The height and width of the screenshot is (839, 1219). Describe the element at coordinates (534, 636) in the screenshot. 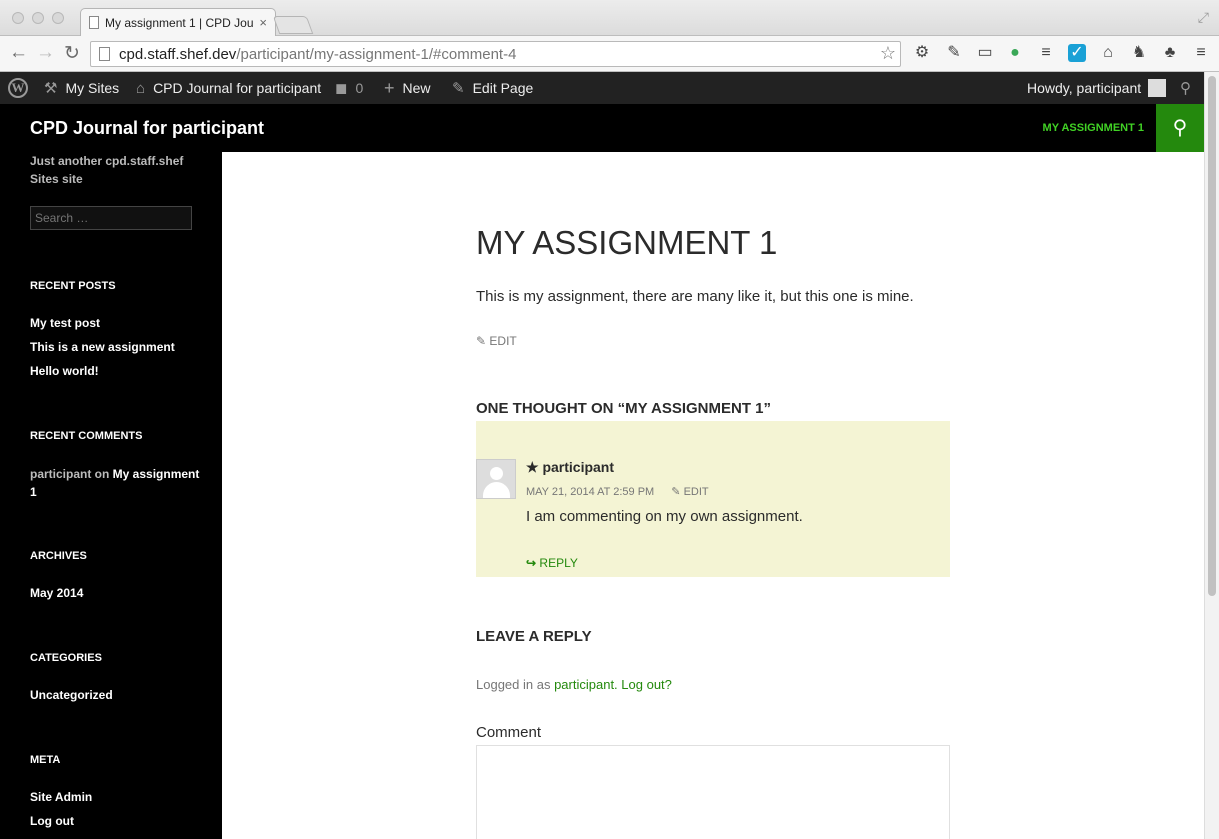

I see `leave-reply-title: LEAVE A REPLY` at that location.